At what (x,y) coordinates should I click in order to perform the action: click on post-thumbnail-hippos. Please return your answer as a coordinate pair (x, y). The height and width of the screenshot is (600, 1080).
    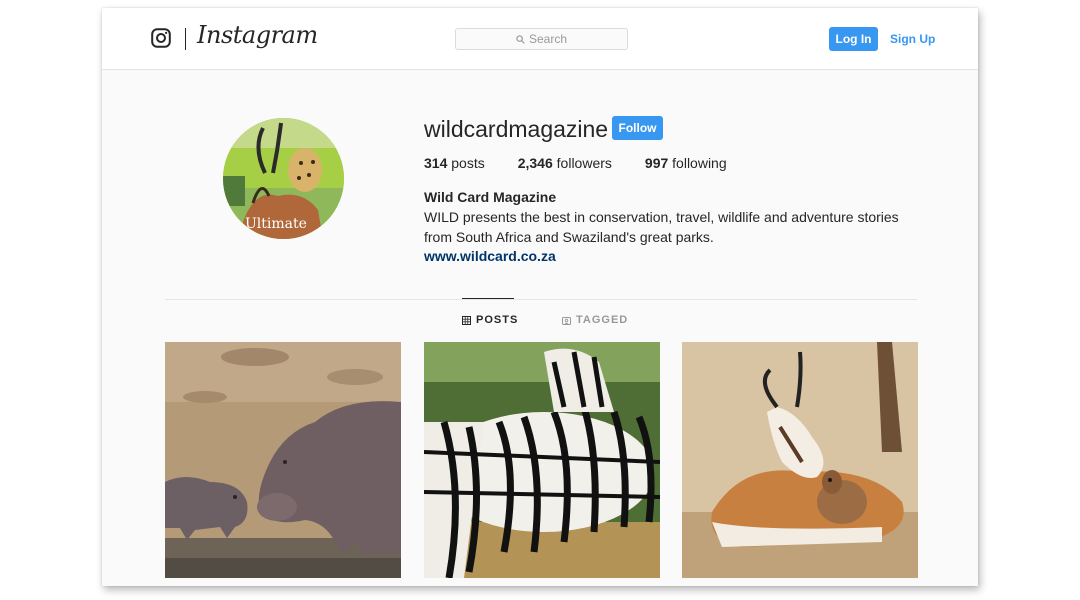
    Looking at the image, I should click on (283, 460).